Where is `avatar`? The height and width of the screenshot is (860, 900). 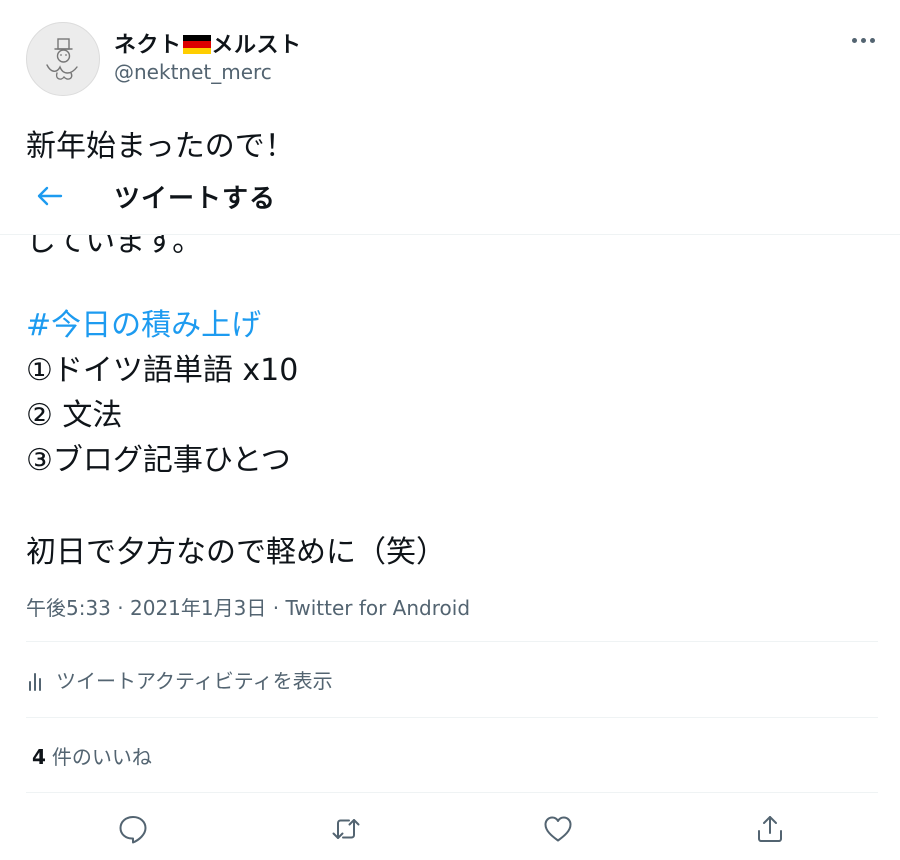 avatar is located at coordinates (63, 59).